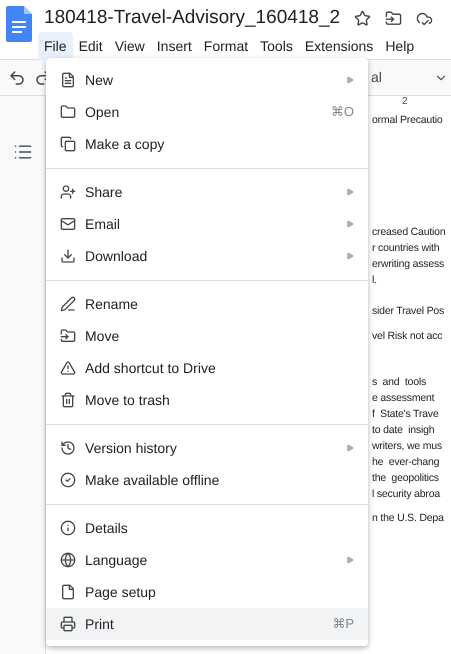 The height and width of the screenshot is (654, 451). Describe the element at coordinates (376, 77) in the screenshot. I see `style-dropdown: al` at that location.